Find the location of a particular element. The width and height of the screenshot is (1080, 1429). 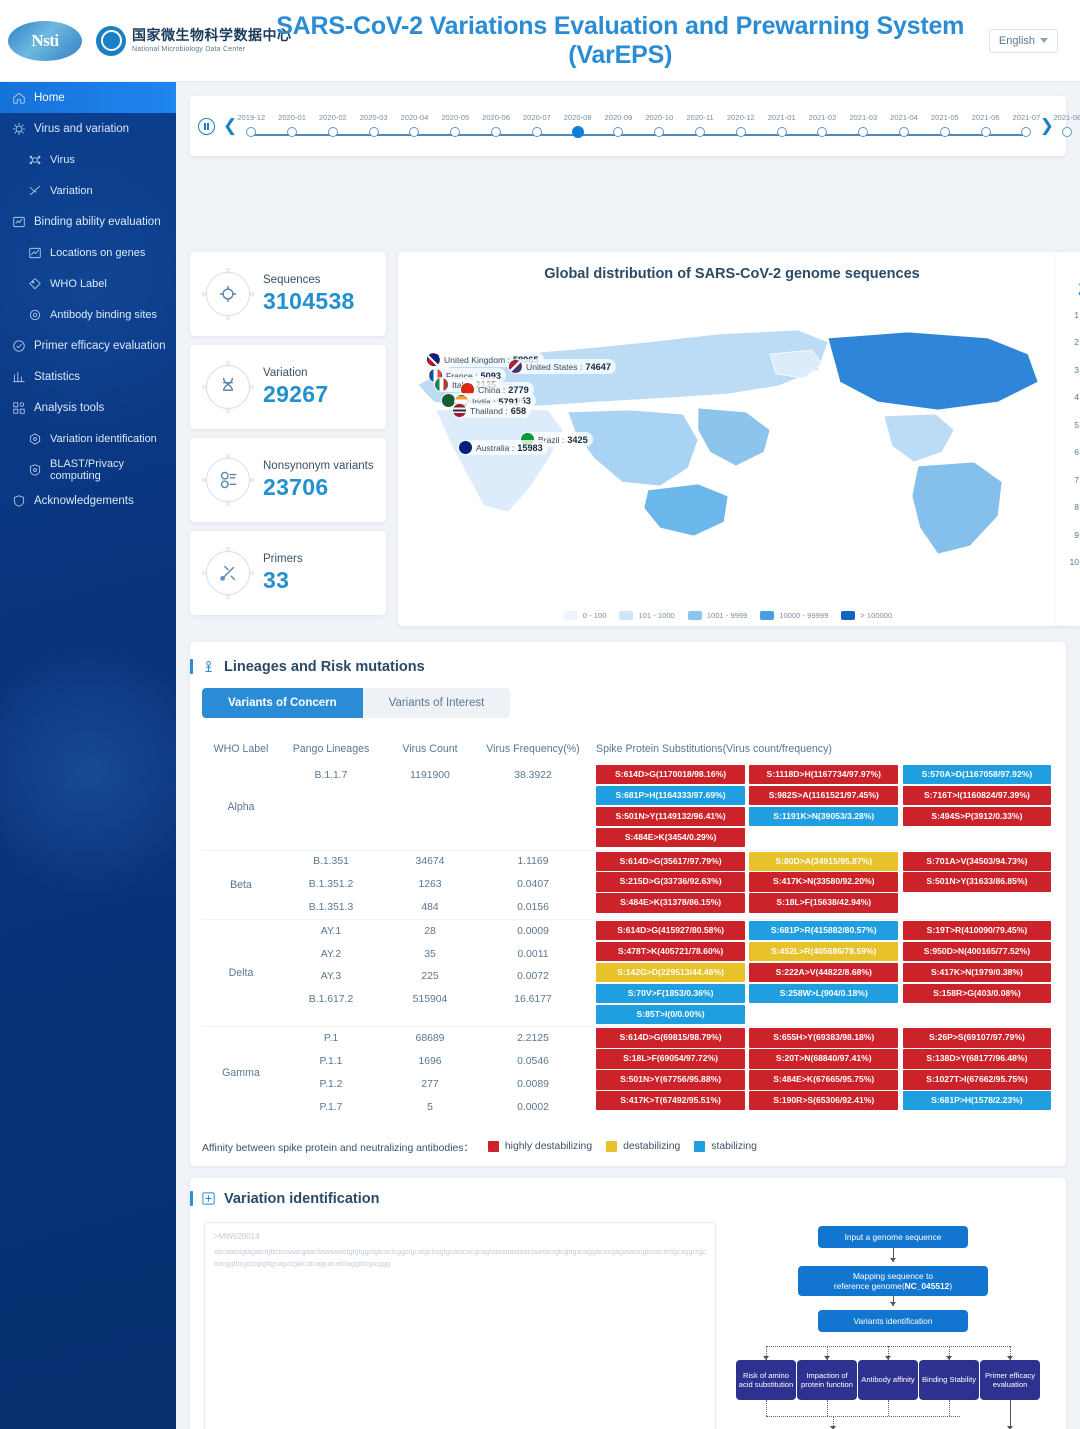

mutation-chip: S:138D>Y(68177/96.48%) is located at coordinates (977, 1059).